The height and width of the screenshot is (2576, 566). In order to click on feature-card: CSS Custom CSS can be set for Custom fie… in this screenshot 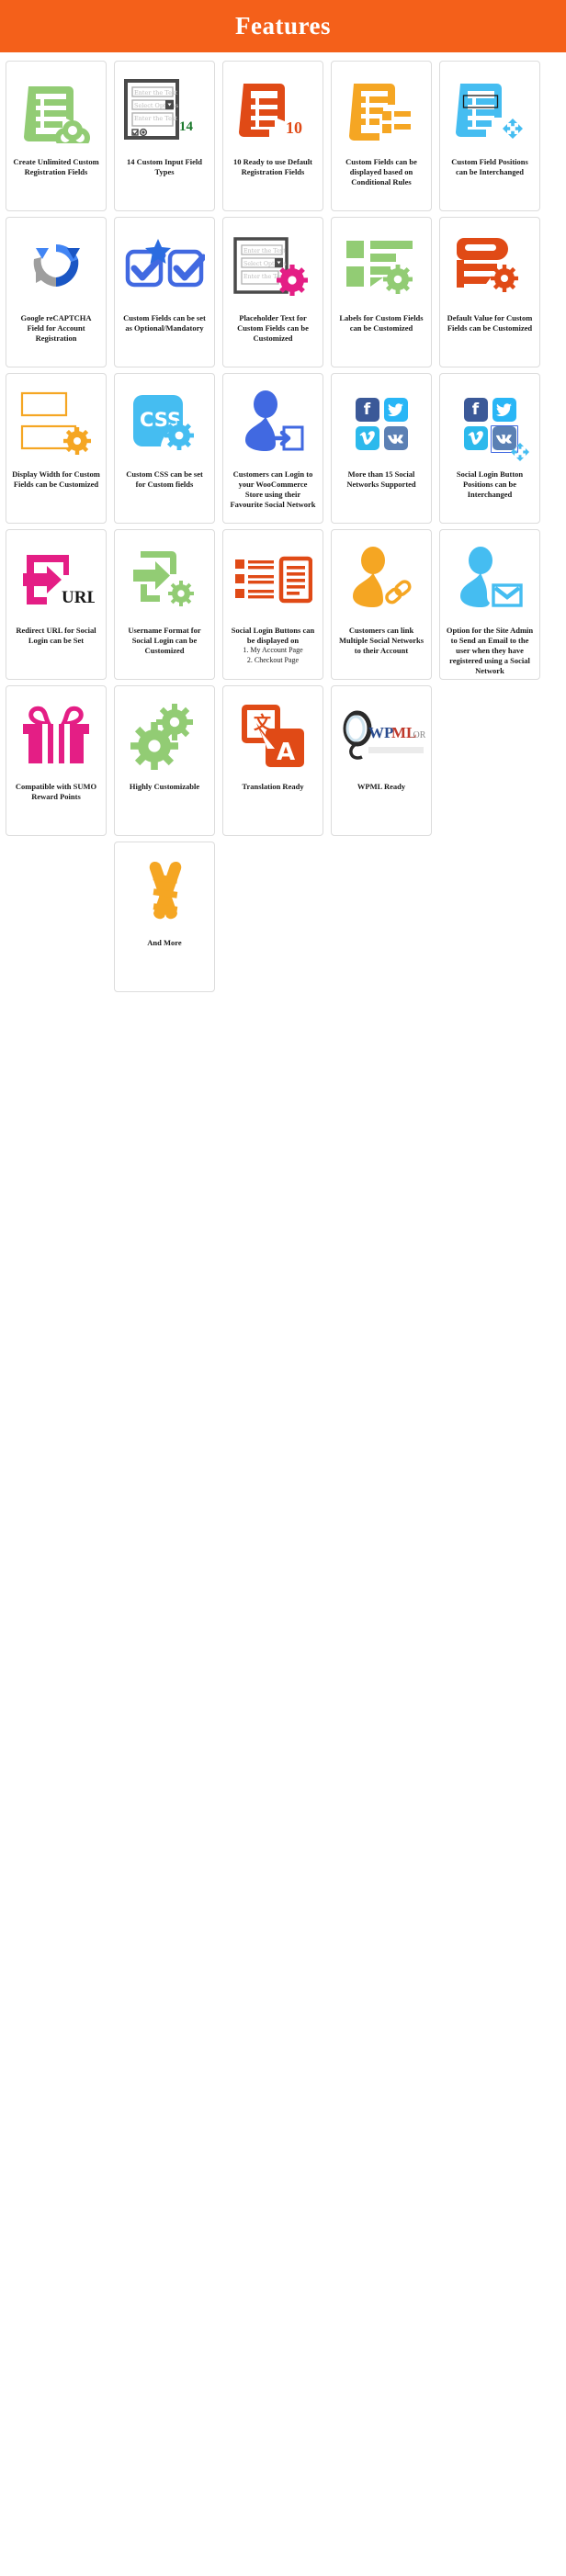, I will do `click(164, 448)`.